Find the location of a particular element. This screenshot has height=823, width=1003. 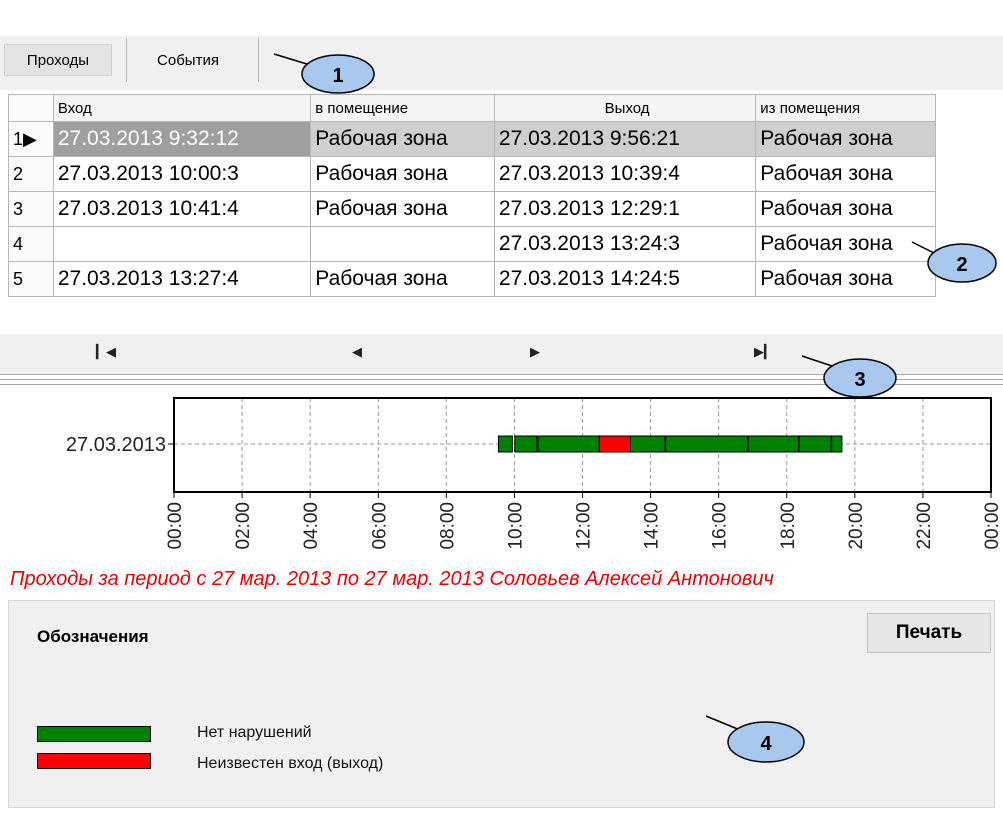

column-header-exit: Выход is located at coordinates (625, 108).